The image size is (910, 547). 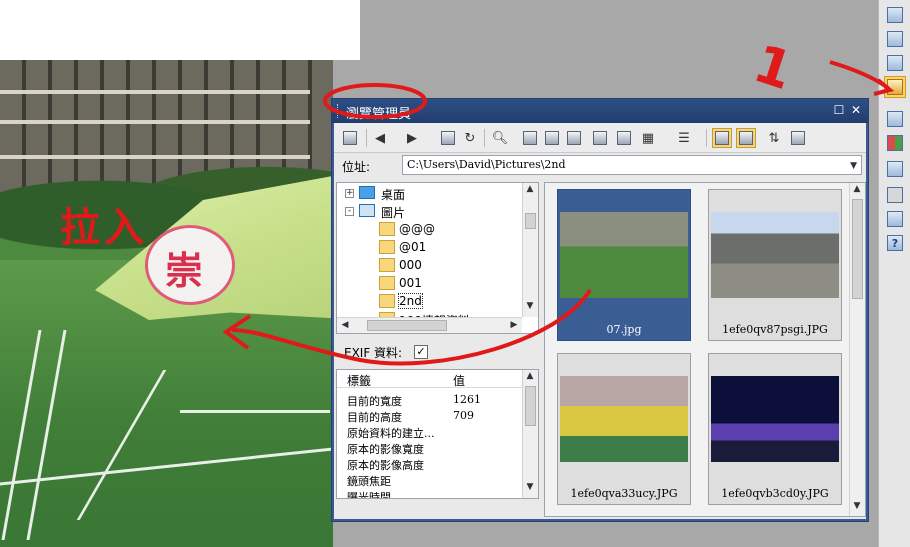 What do you see at coordinates (895, 169) in the screenshot?
I see `toolbar-play-icon` at bounding box center [895, 169].